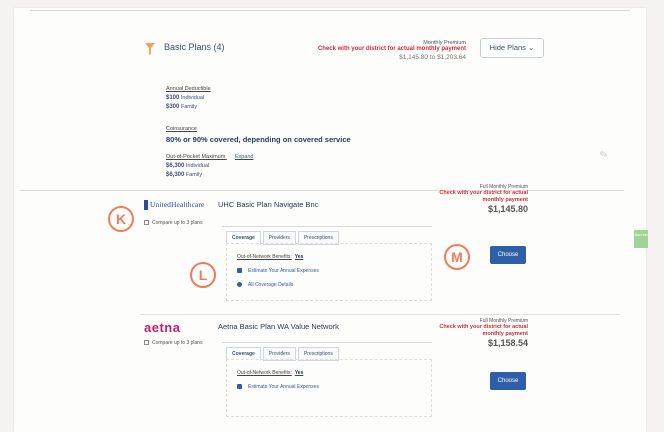  What do you see at coordinates (531, 47) in the screenshot?
I see `chevron-down-icon: ⌄` at bounding box center [531, 47].